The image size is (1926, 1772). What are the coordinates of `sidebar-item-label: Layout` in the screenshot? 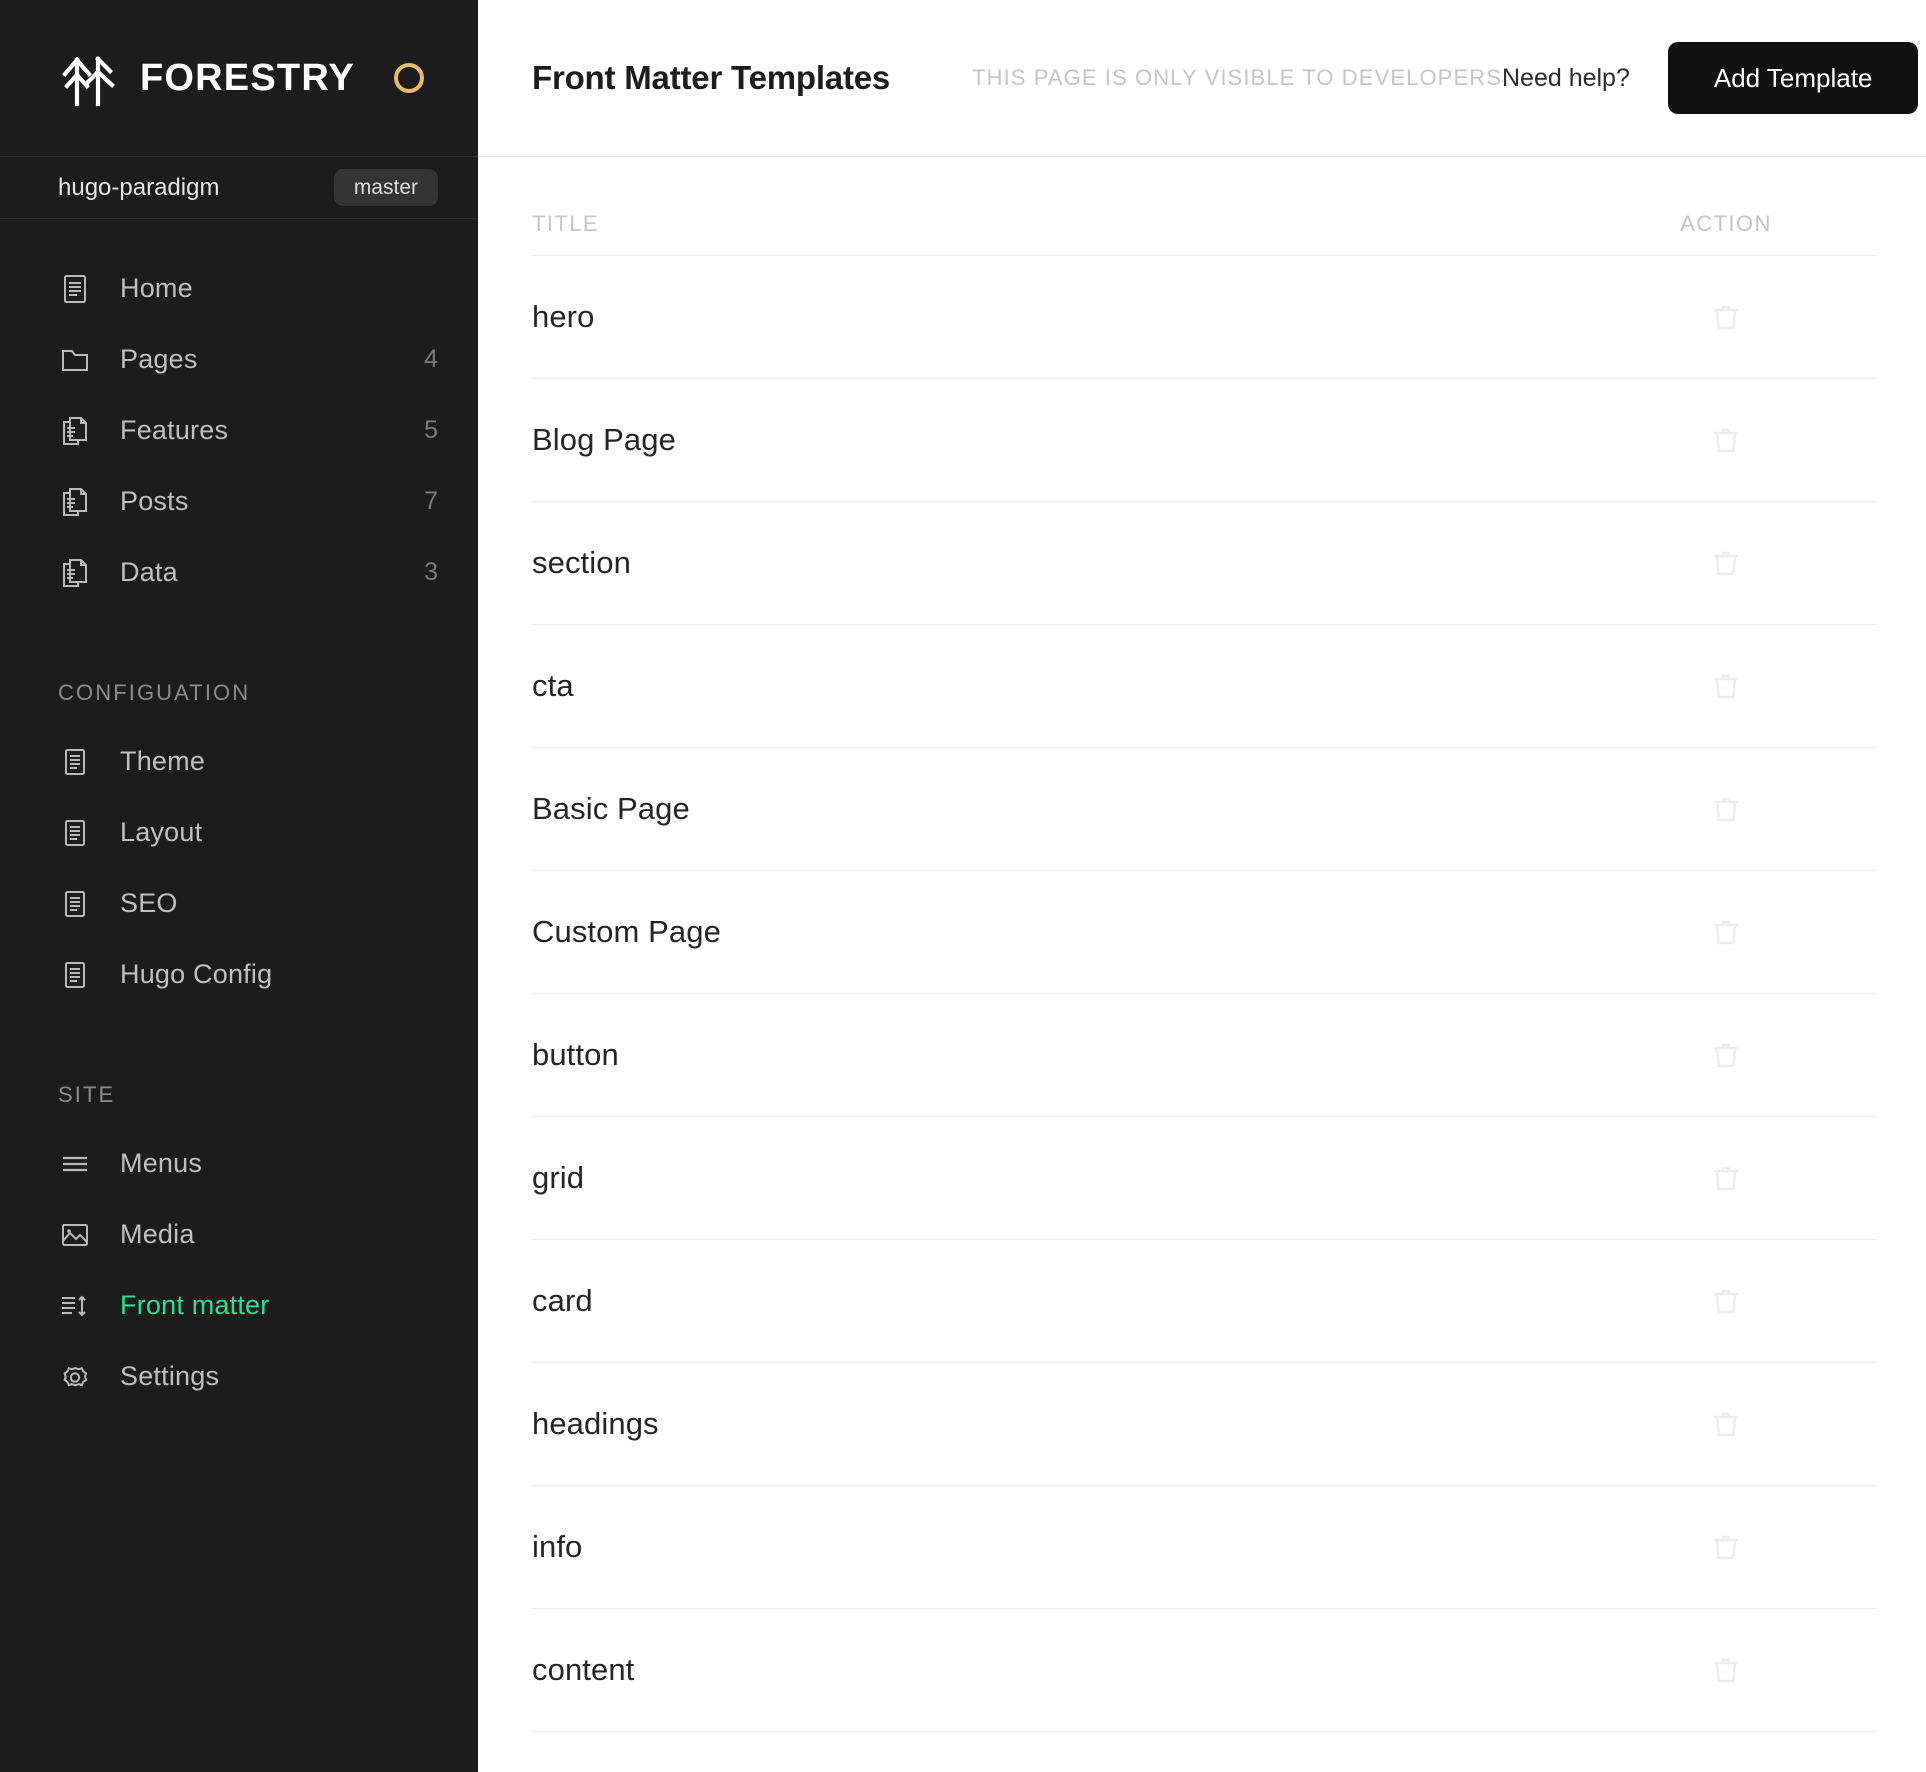 It's located at (161, 832).